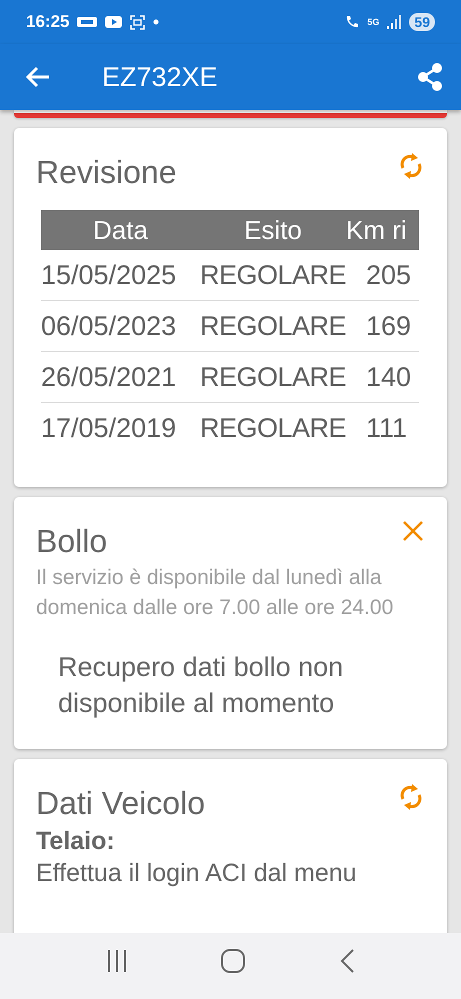  Describe the element at coordinates (120, 230) in the screenshot. I see `column-header: Data` at that location.